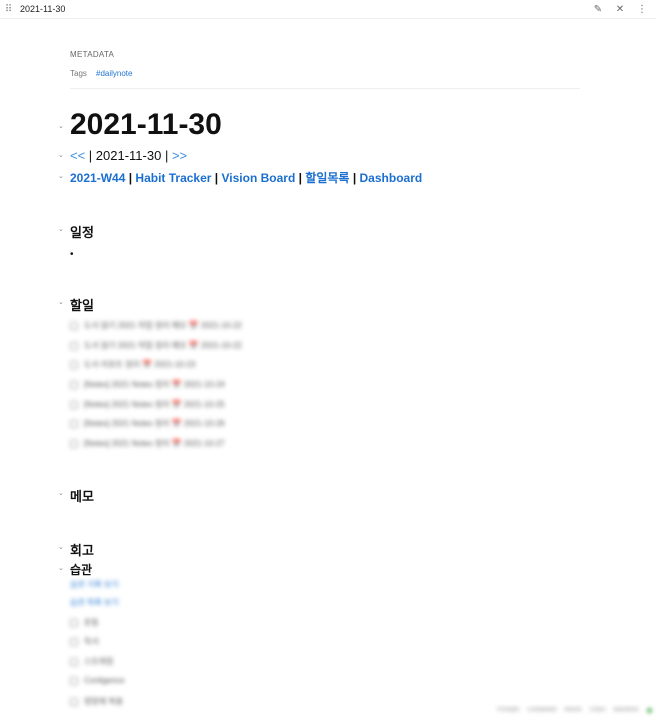  What do you see at coordinates (104, 701) in the screenshot?
I see `habit-text: 영양제 복용` at bounding box center [104, 701].